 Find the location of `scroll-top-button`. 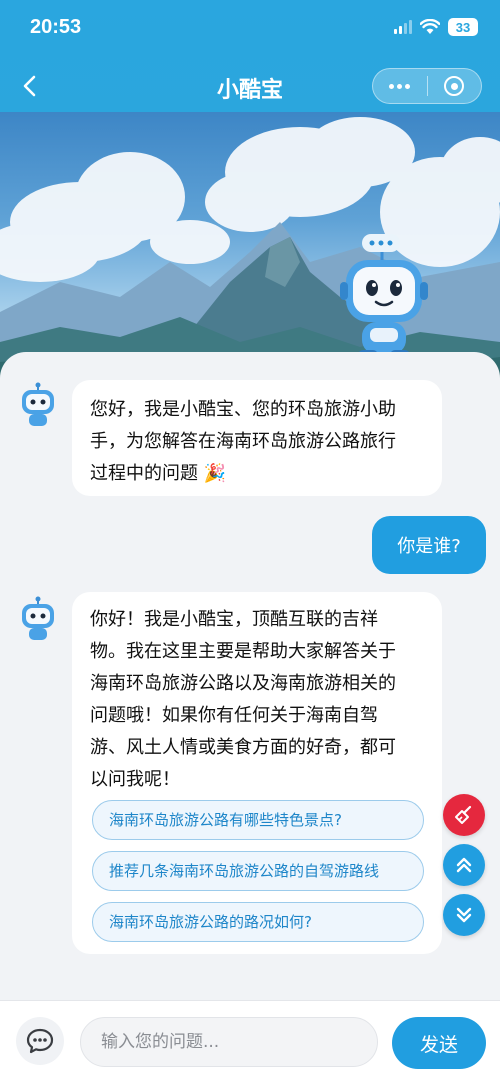

scroll-top-button is located at coordinates (464, 865).